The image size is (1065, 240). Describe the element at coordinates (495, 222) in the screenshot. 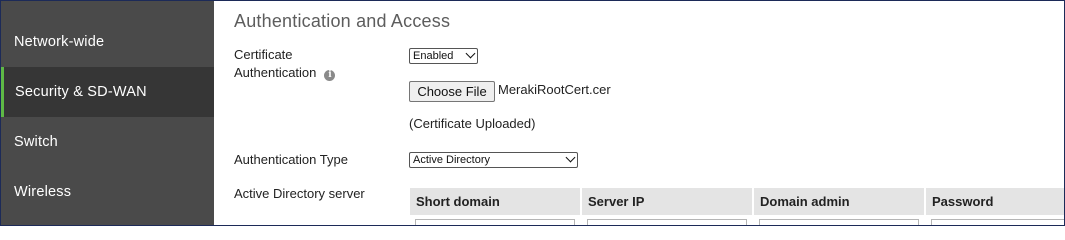

I see `short-domain-input` at that location.